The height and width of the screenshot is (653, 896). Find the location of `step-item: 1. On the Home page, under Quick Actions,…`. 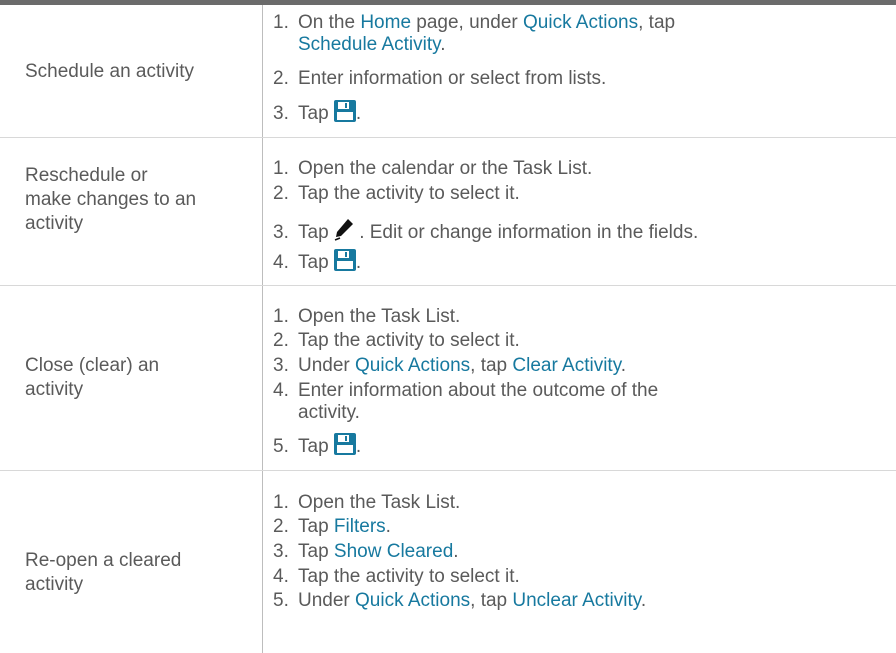

step-item: 1. On the Home page, under Quick Actions,… is located at coordinates (474, 33).